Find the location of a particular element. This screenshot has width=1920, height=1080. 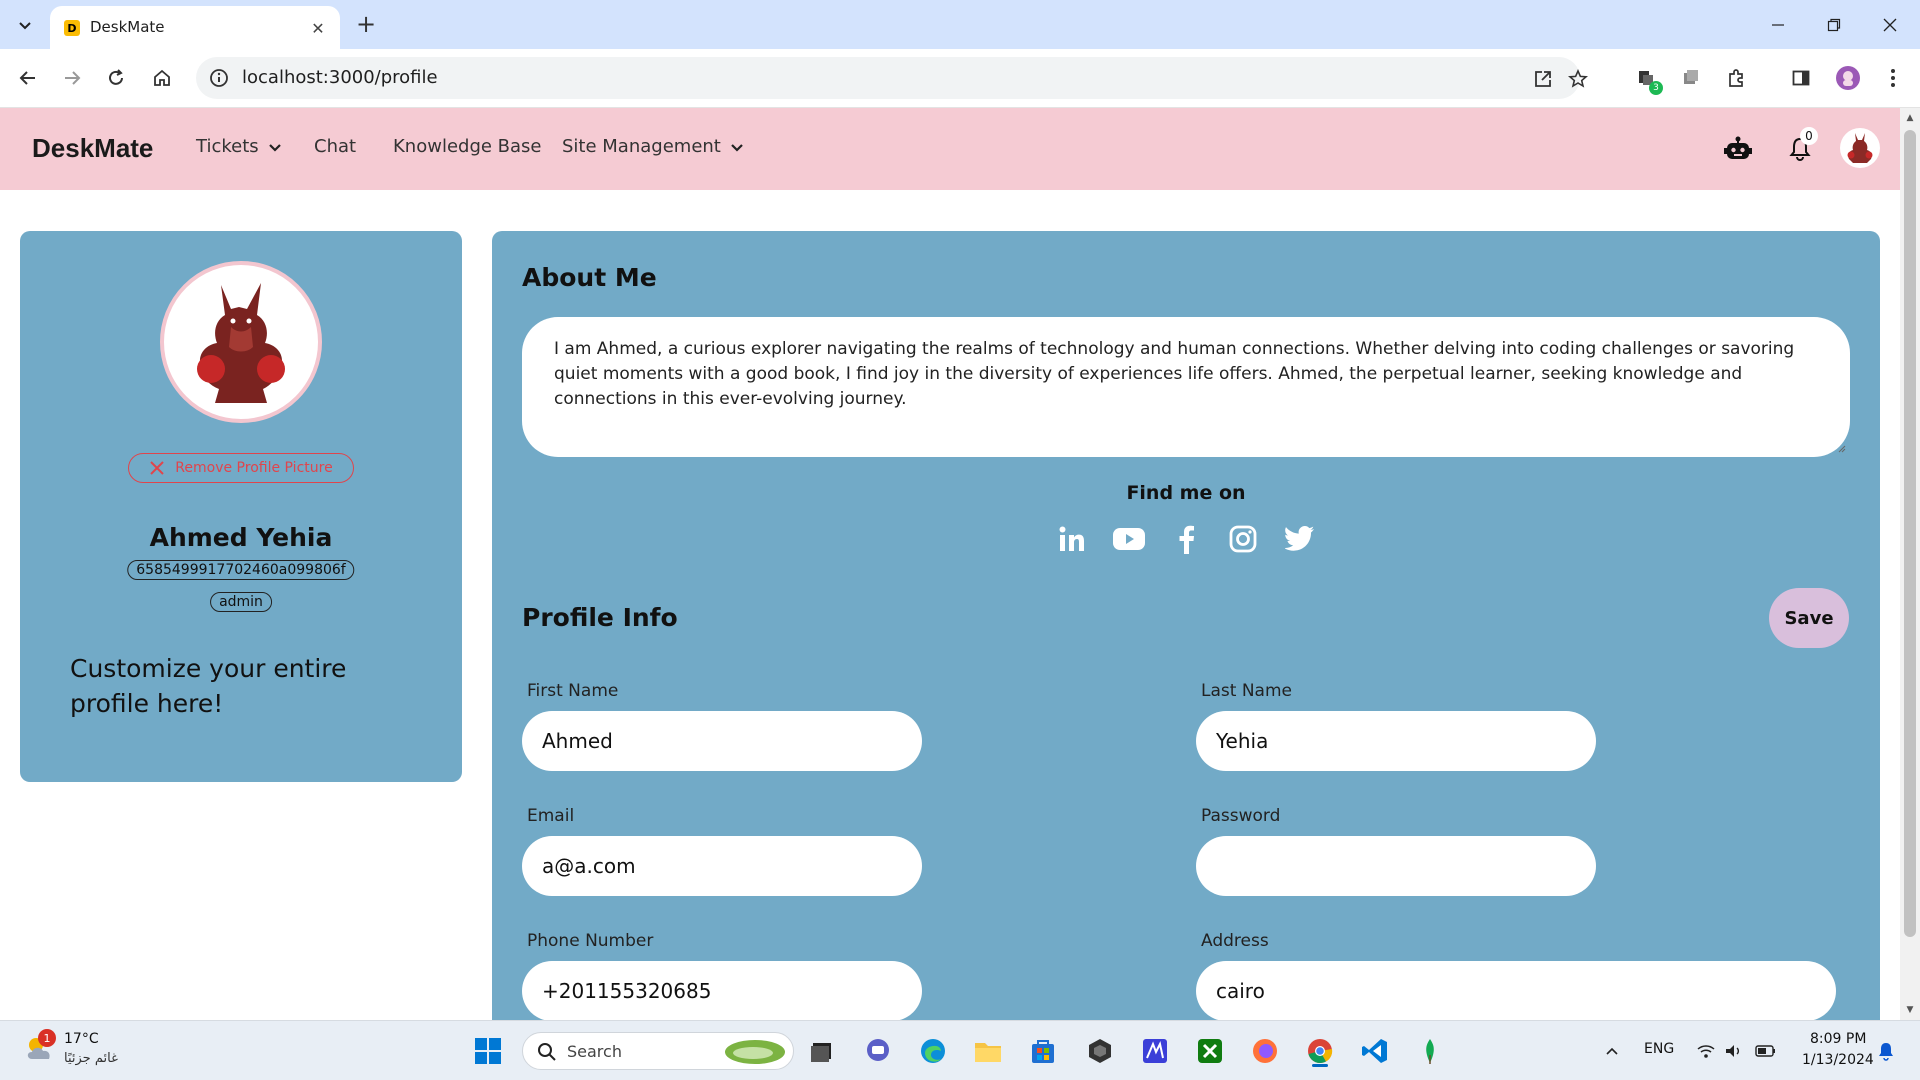

remove-profile-picture-label: Remove Profile Picture is located at coordinates (254, 468).